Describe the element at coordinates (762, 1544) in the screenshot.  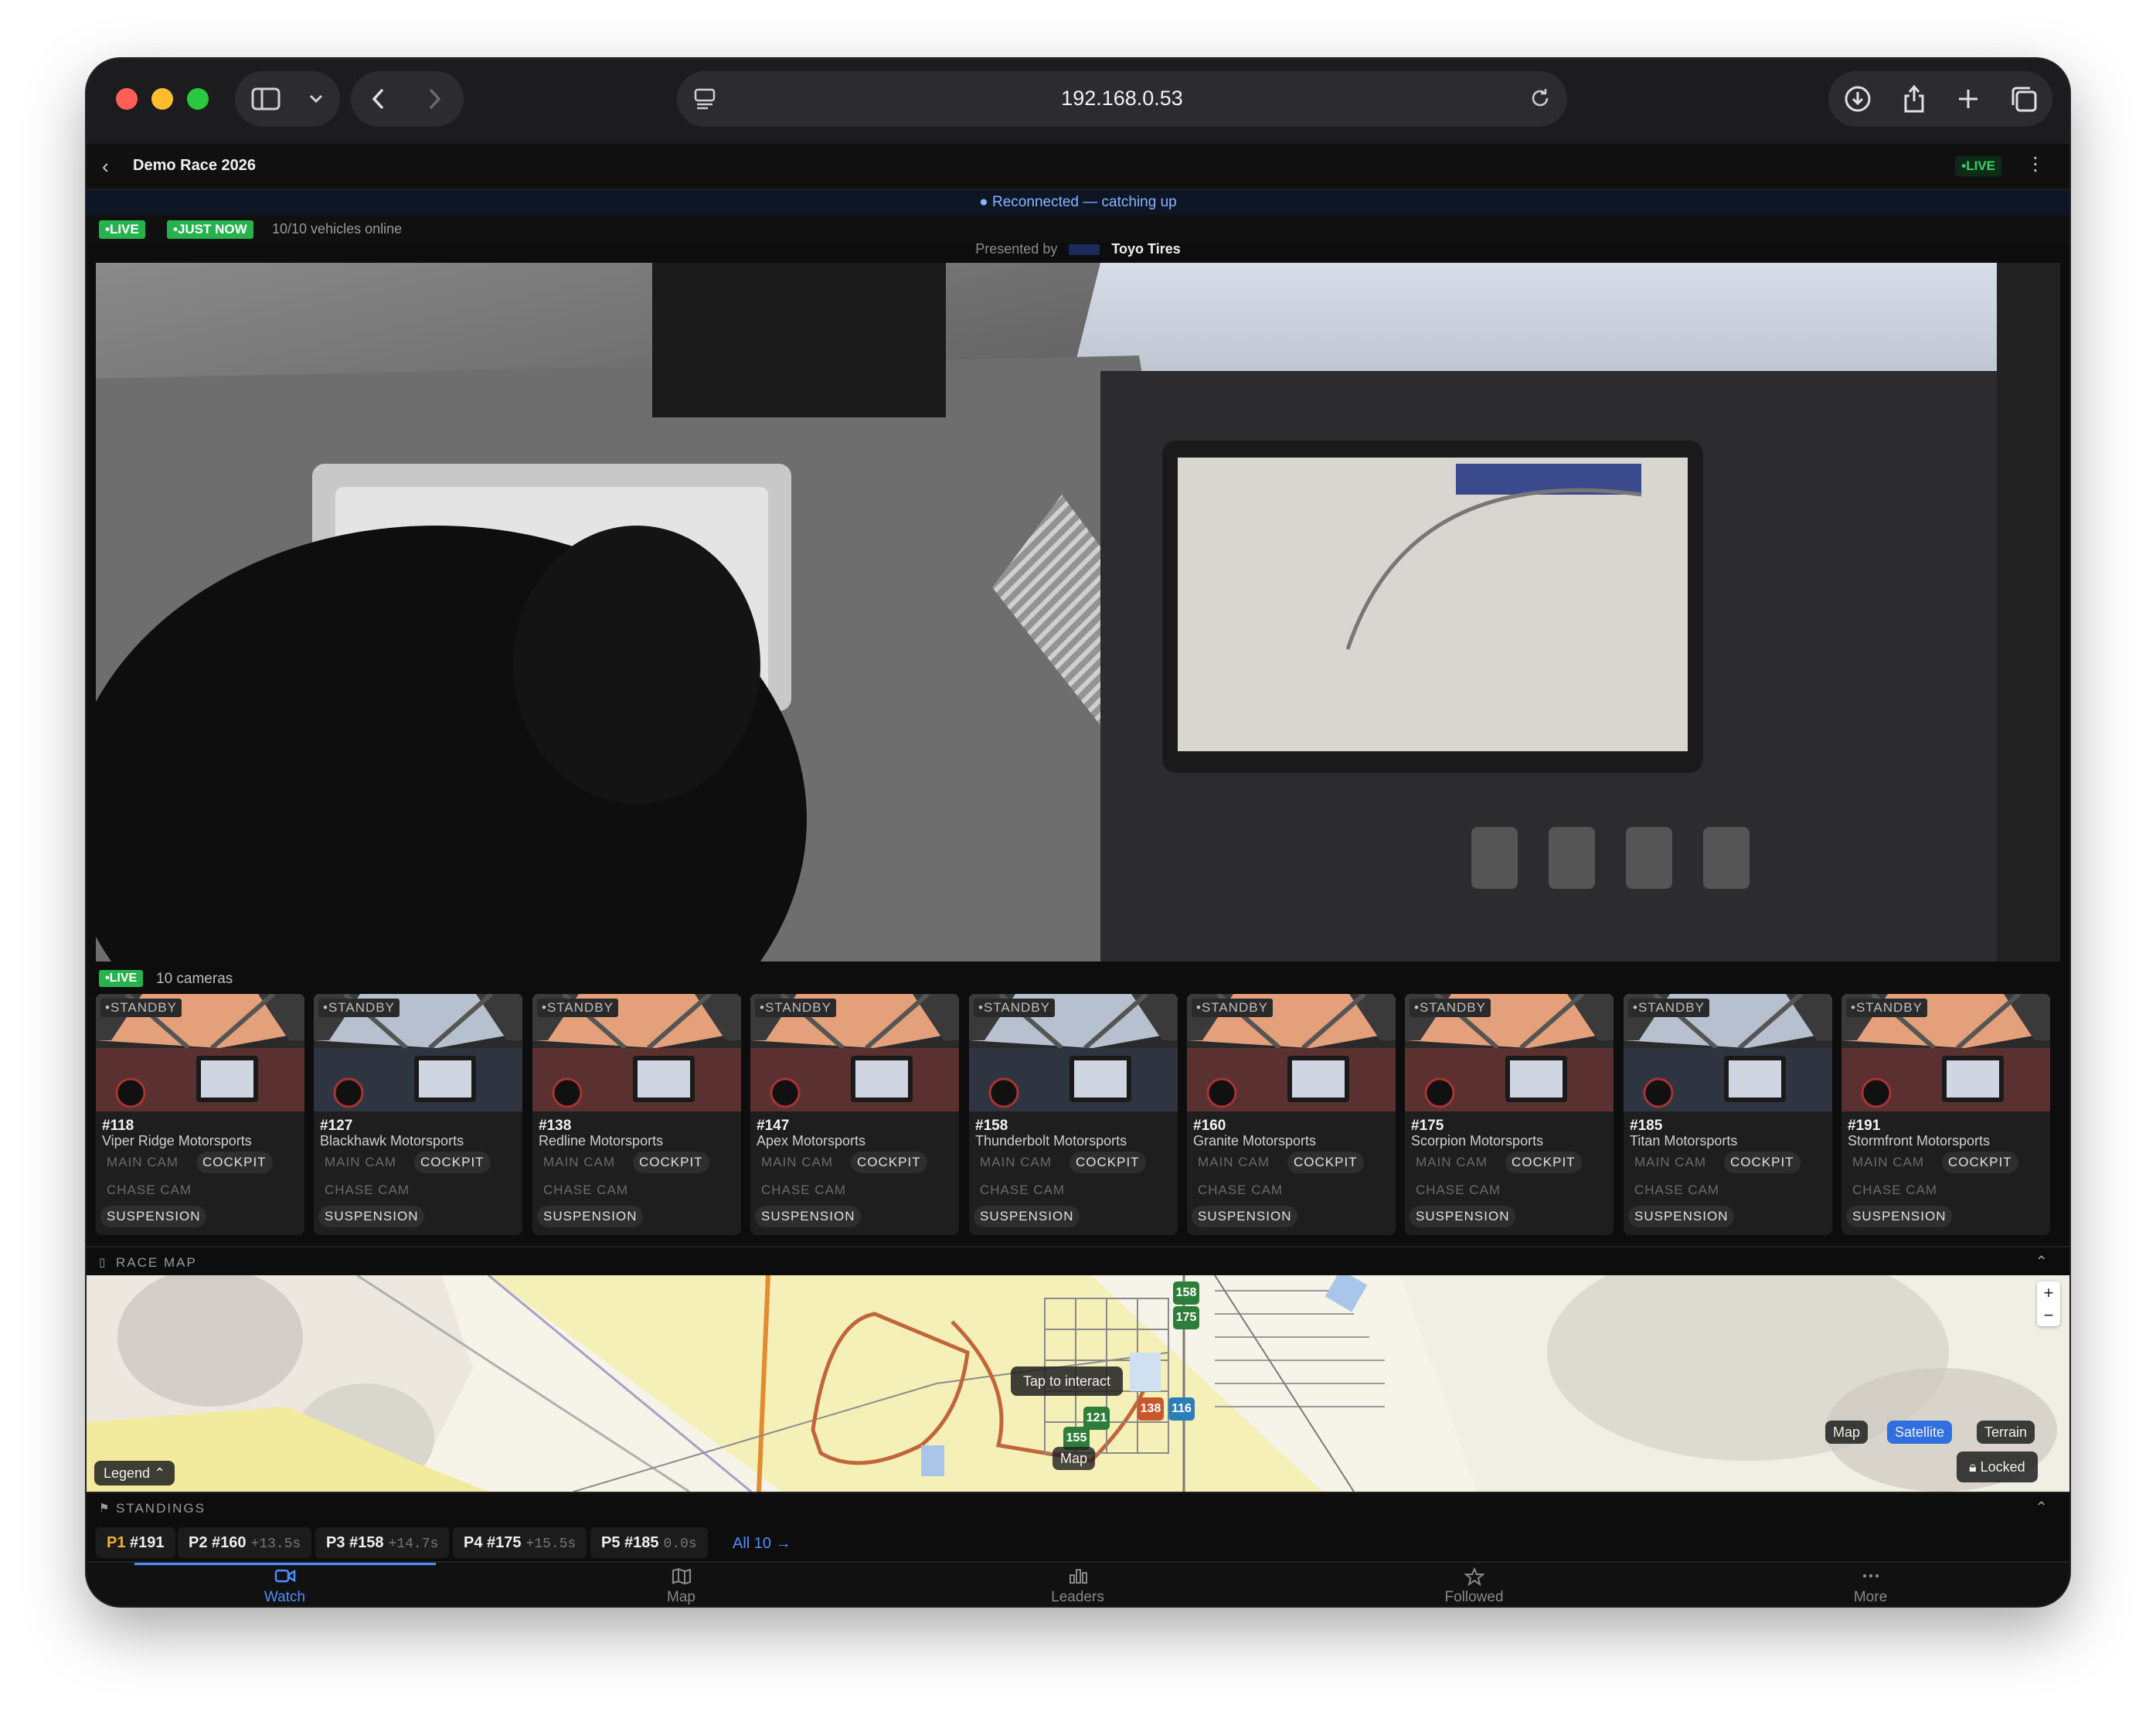
I see `all-standings-link: All 10 →` at that location.